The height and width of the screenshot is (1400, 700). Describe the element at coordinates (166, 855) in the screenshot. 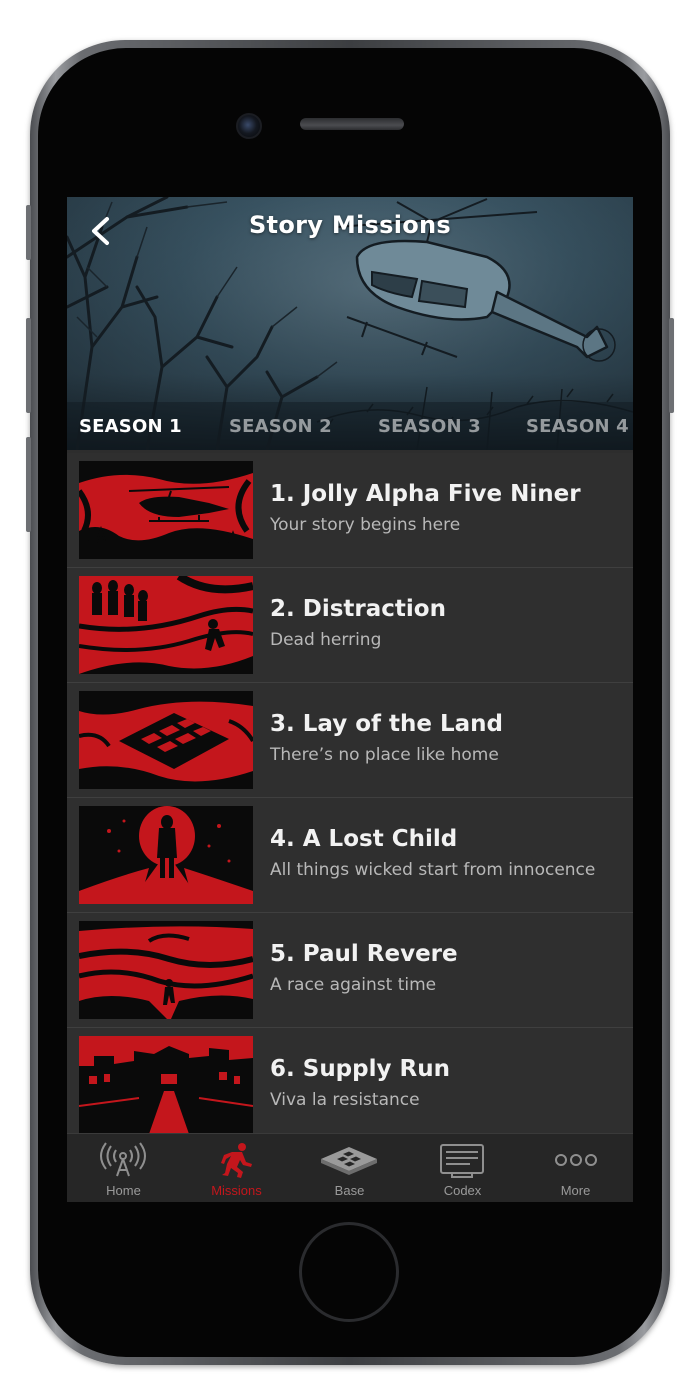

I see `mission-thumbnail-girl` at that location.